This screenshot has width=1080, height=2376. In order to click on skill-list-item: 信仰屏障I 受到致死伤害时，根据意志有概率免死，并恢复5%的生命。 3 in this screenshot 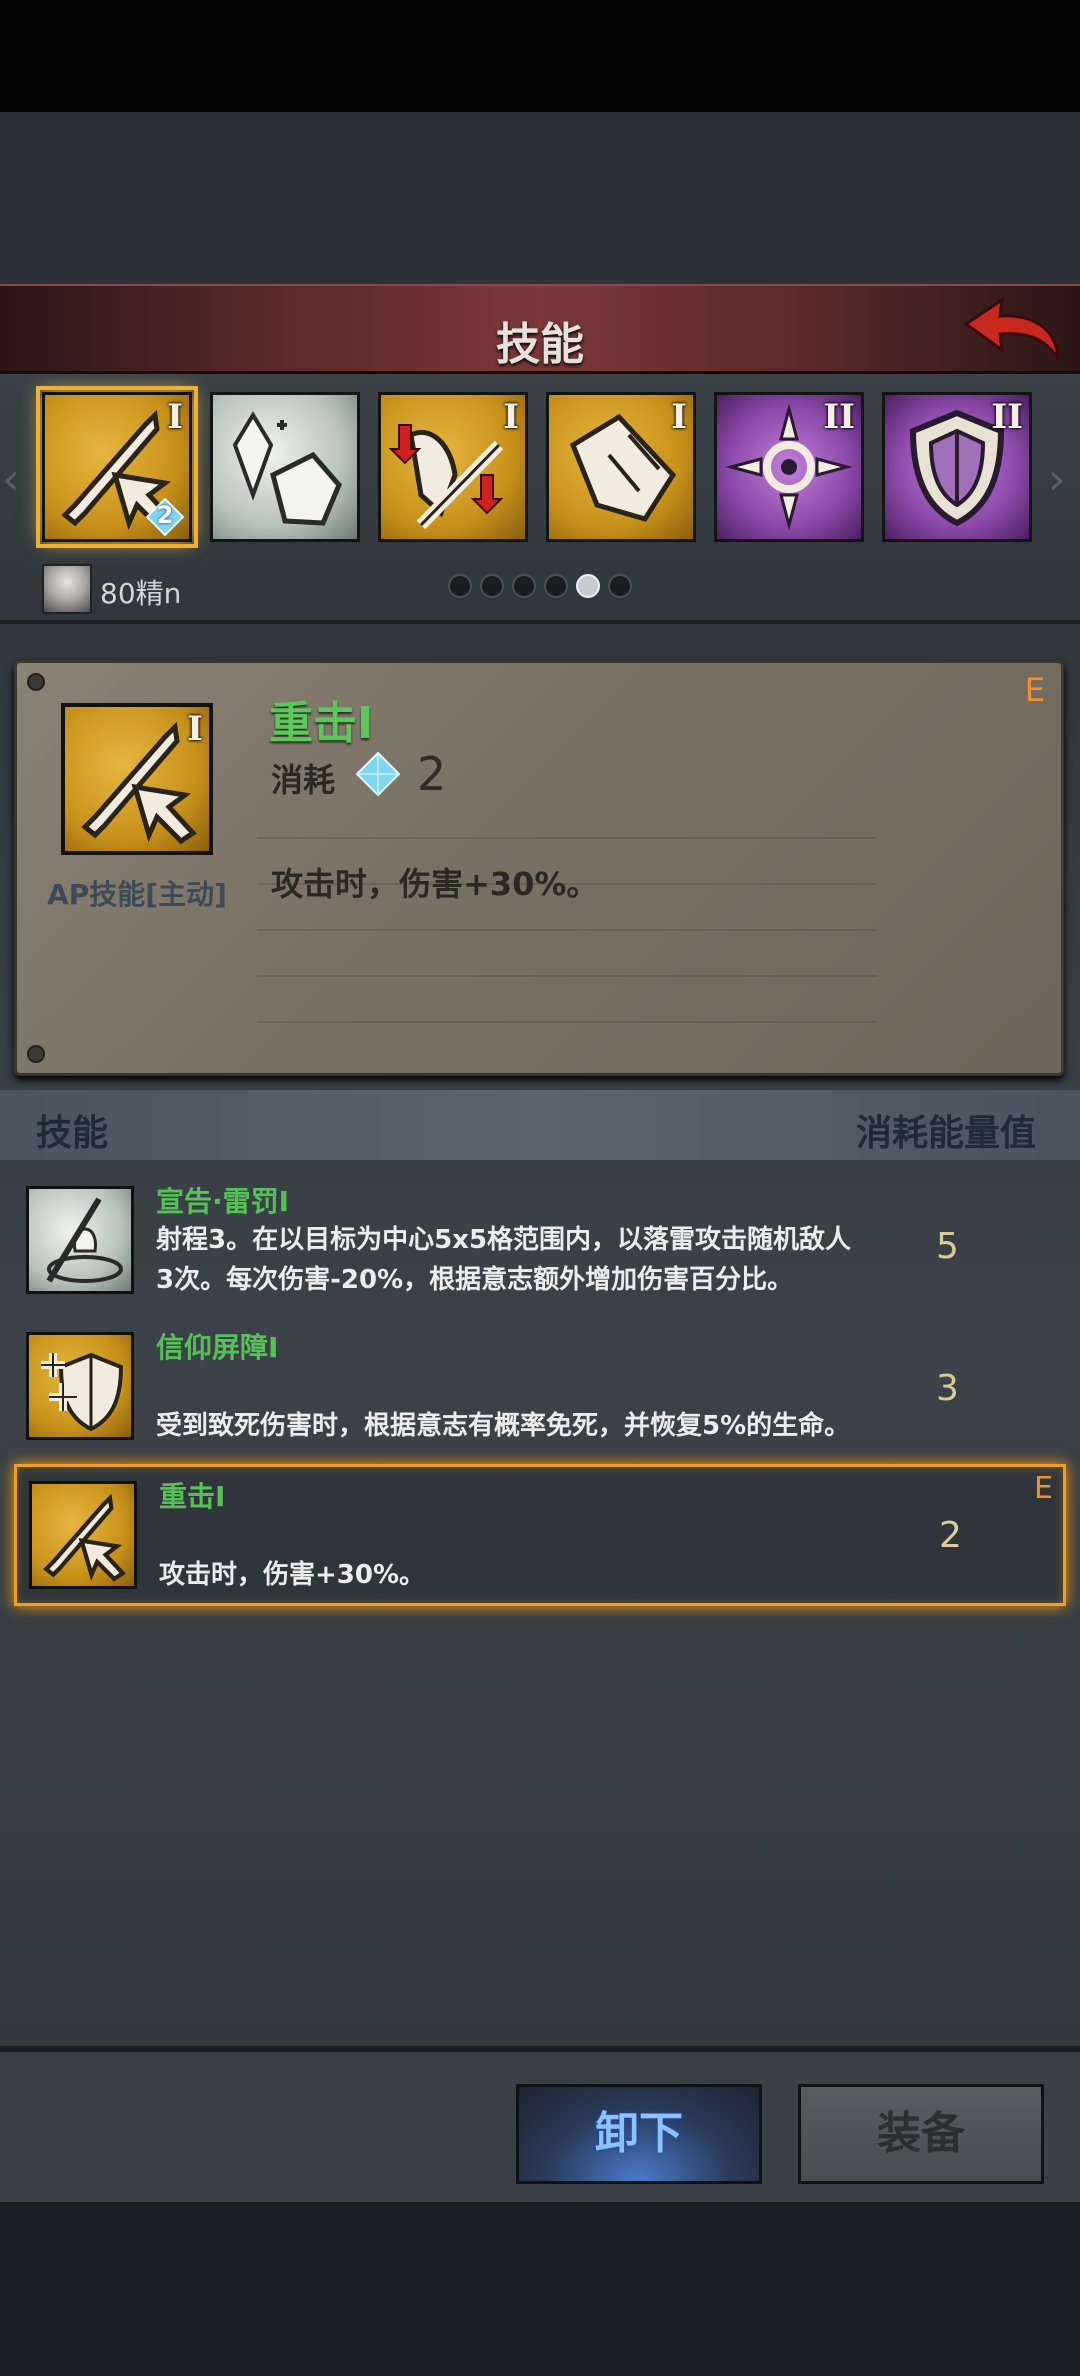, I will do `click(540, 1389)`.